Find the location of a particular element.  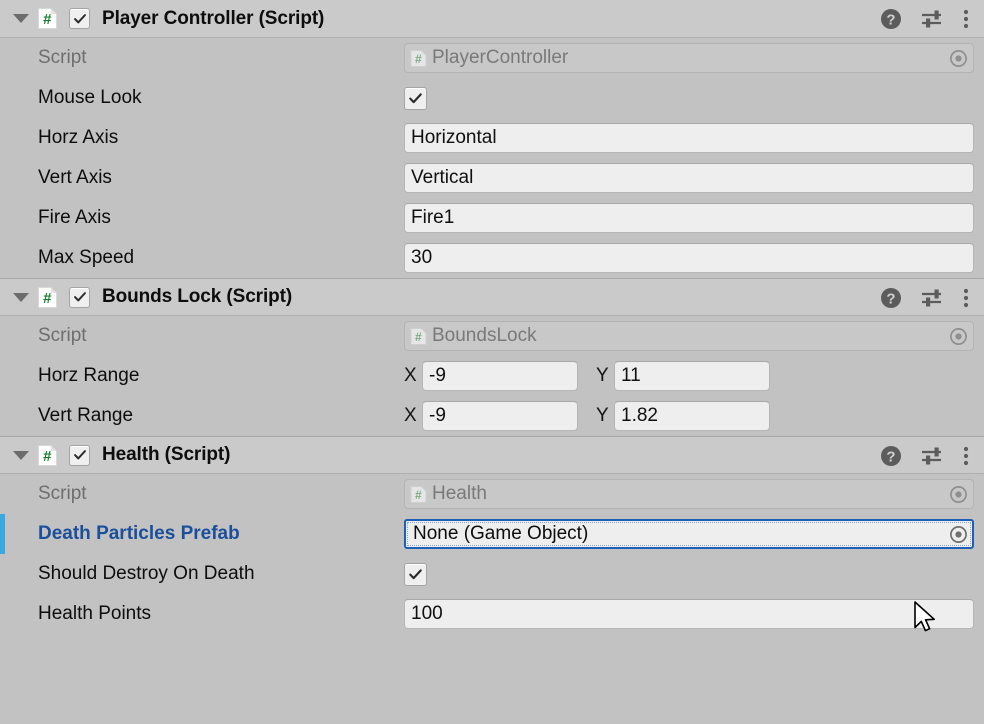

component-header: Bounds Lock (Script) is located at coordinates (492, 297).